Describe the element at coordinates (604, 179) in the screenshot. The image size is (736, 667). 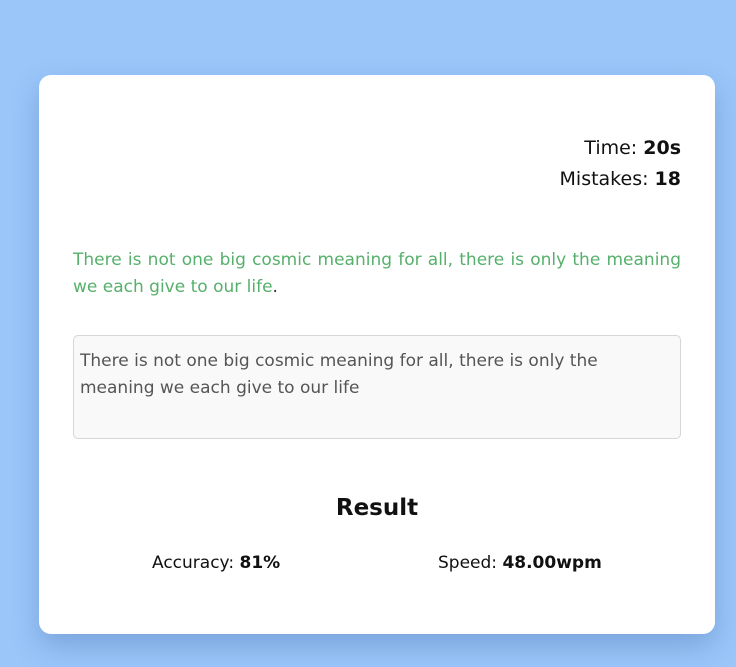
I see `mistakes-label: Mistakes:` at that location.